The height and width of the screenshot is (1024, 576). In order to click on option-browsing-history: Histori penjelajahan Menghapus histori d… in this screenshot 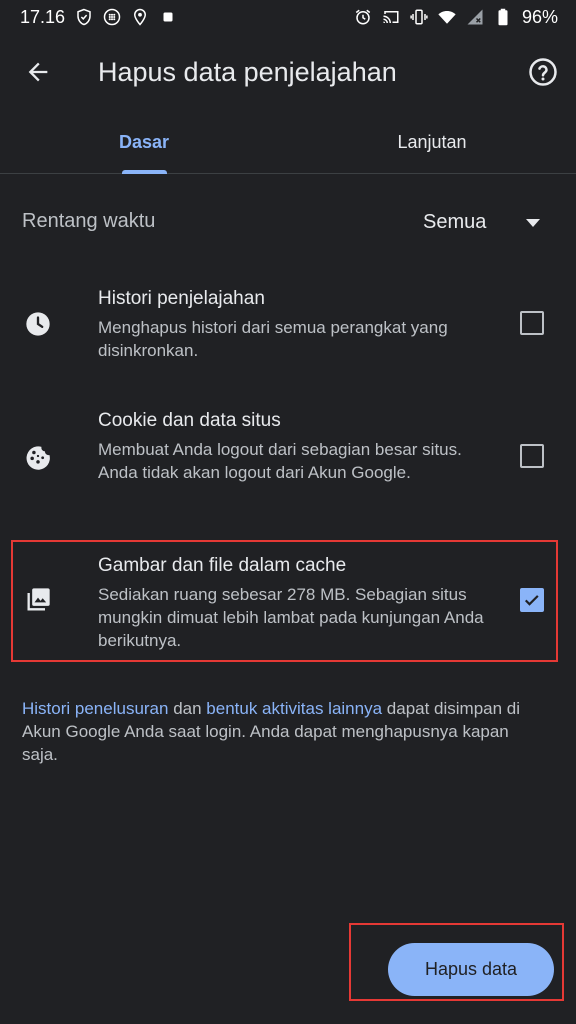, I will do `click(288, 328)`.